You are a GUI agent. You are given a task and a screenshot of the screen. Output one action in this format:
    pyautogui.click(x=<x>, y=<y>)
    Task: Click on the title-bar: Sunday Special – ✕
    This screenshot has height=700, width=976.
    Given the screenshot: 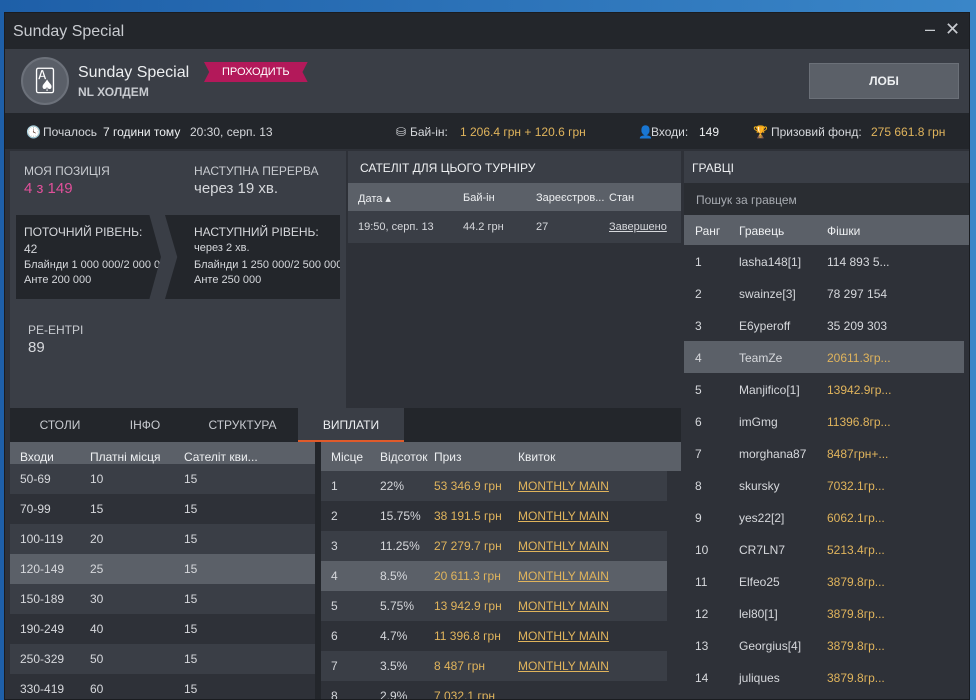 What is the action you would take?
    pyautogui.click(x=487, y=31)
    